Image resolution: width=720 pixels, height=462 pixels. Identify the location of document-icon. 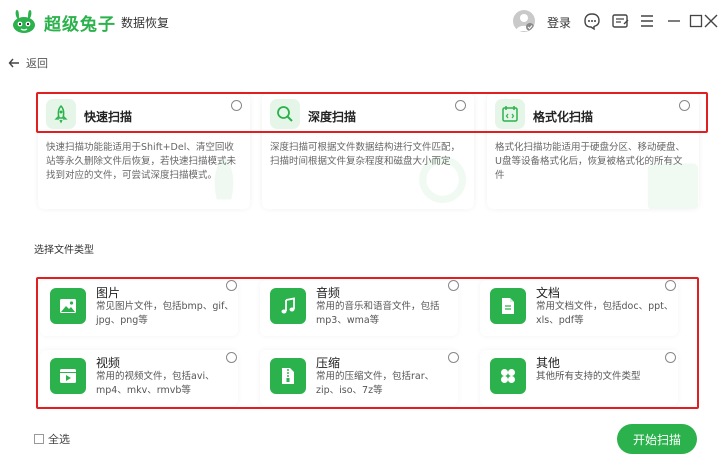
(508, 306).